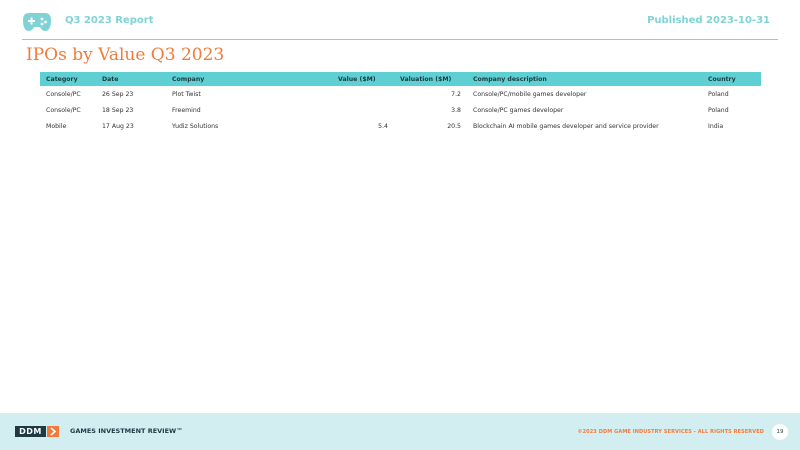 The height and width of the screenshot is (450, 800). What do you see at coordinates (195, 126) in the screenshot?
I see `cell-company: Yudiz Solutions` at bounding box center [195, 126].